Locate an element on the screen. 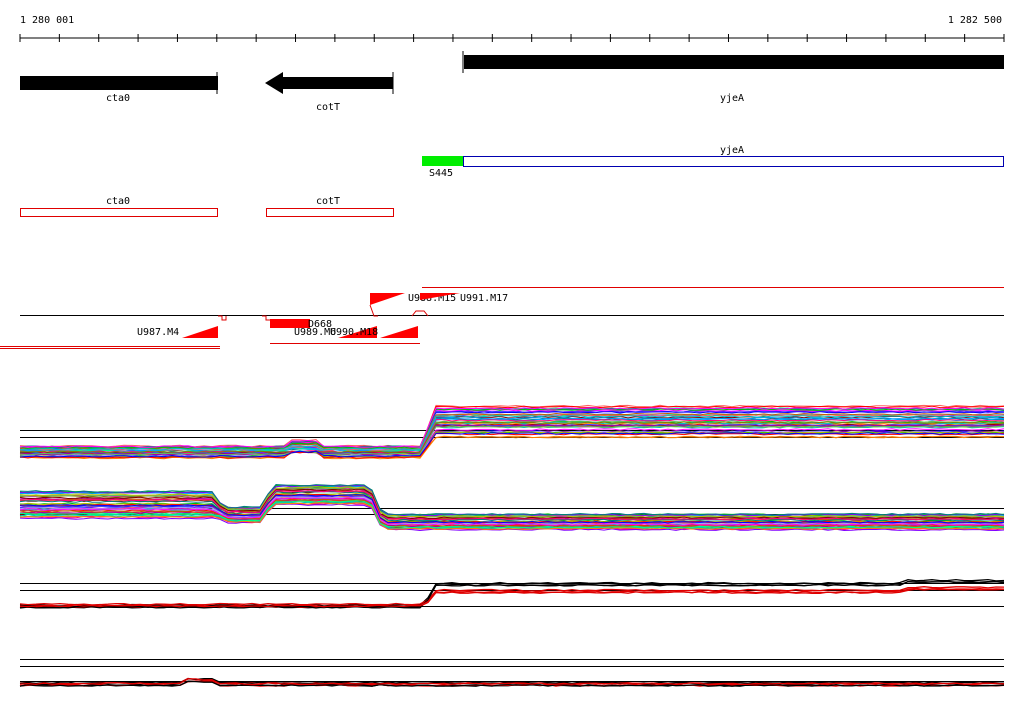  annotation-cott-label: cotT is located at coordinates (328, 201).